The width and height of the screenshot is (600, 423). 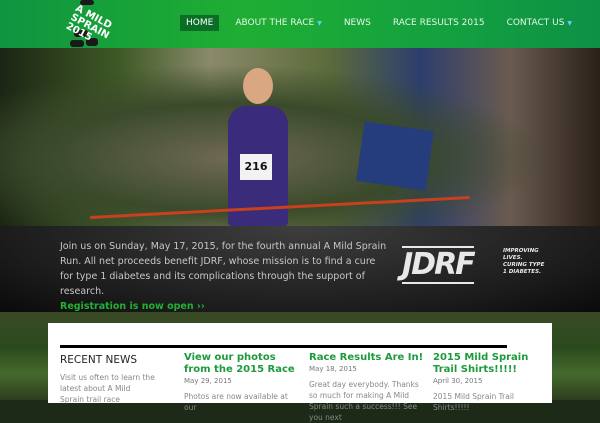 I want to click on hero-runner-face, so click(x=258, y=86).